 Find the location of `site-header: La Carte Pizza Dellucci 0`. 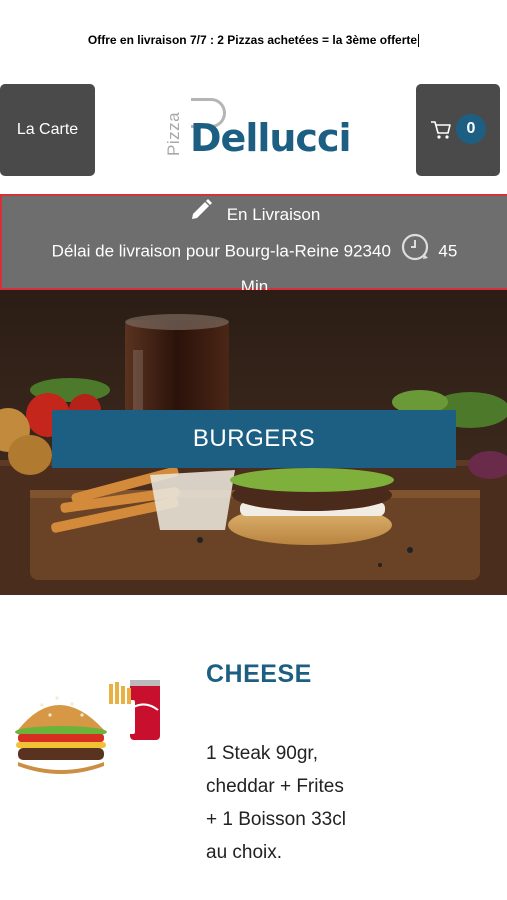

site-header: La Carte Pizza Dellucci 0 is located at coordinates (253, 134).